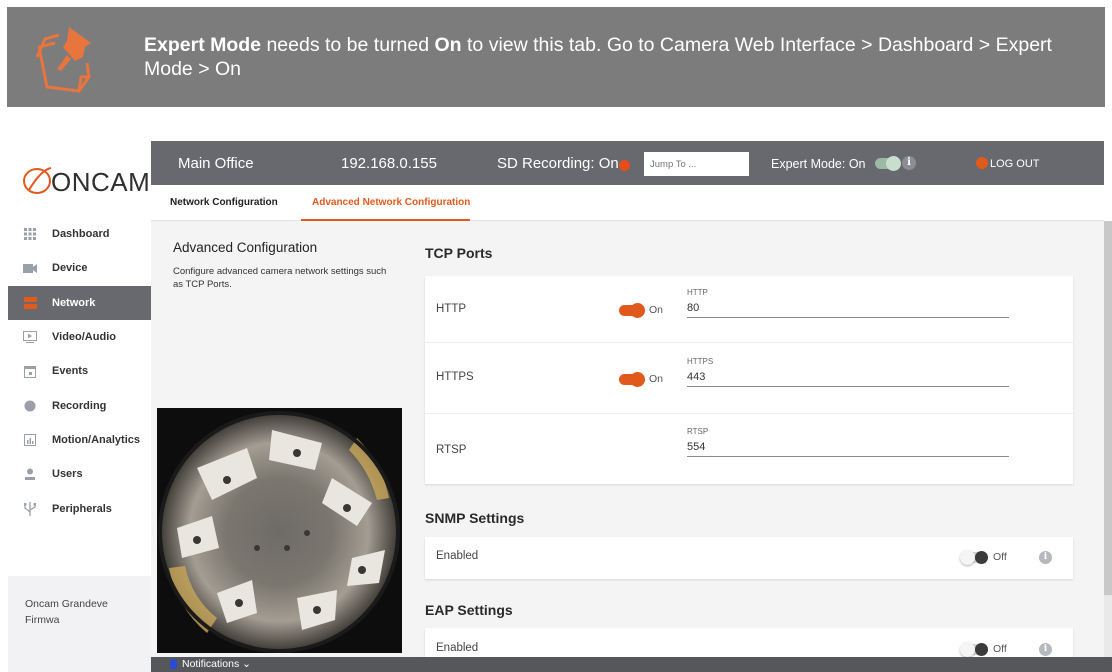  I want to click on scrollbar-thumb, so click(1108, 408).